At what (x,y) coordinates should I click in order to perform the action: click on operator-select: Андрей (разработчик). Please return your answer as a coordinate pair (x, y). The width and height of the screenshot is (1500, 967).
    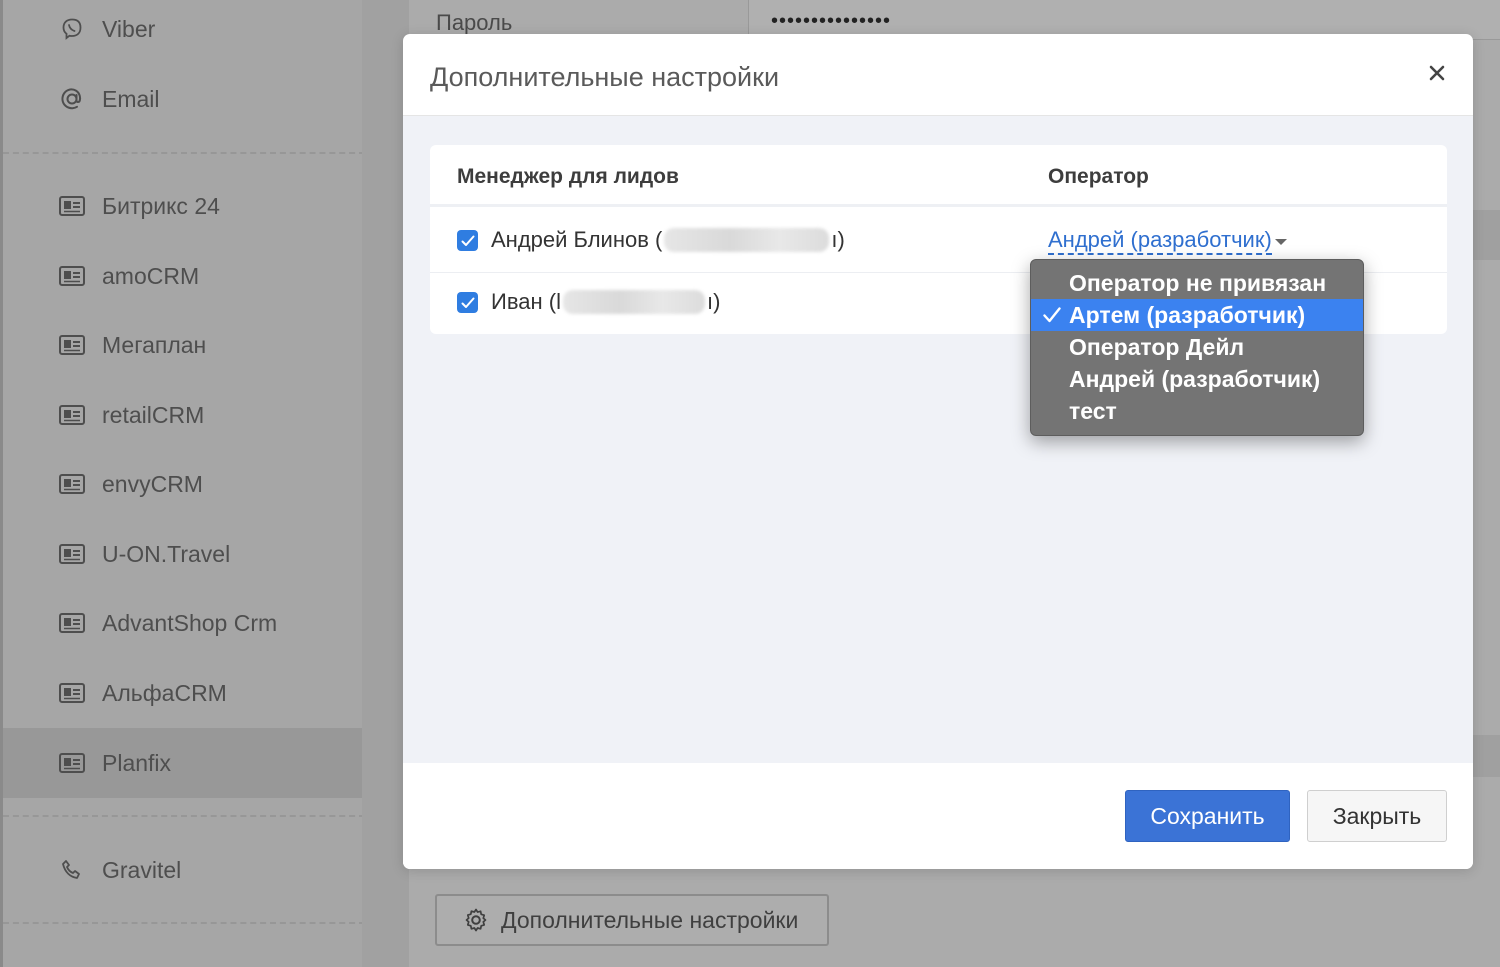
    Looking at the image, I should click on (1160, 241).